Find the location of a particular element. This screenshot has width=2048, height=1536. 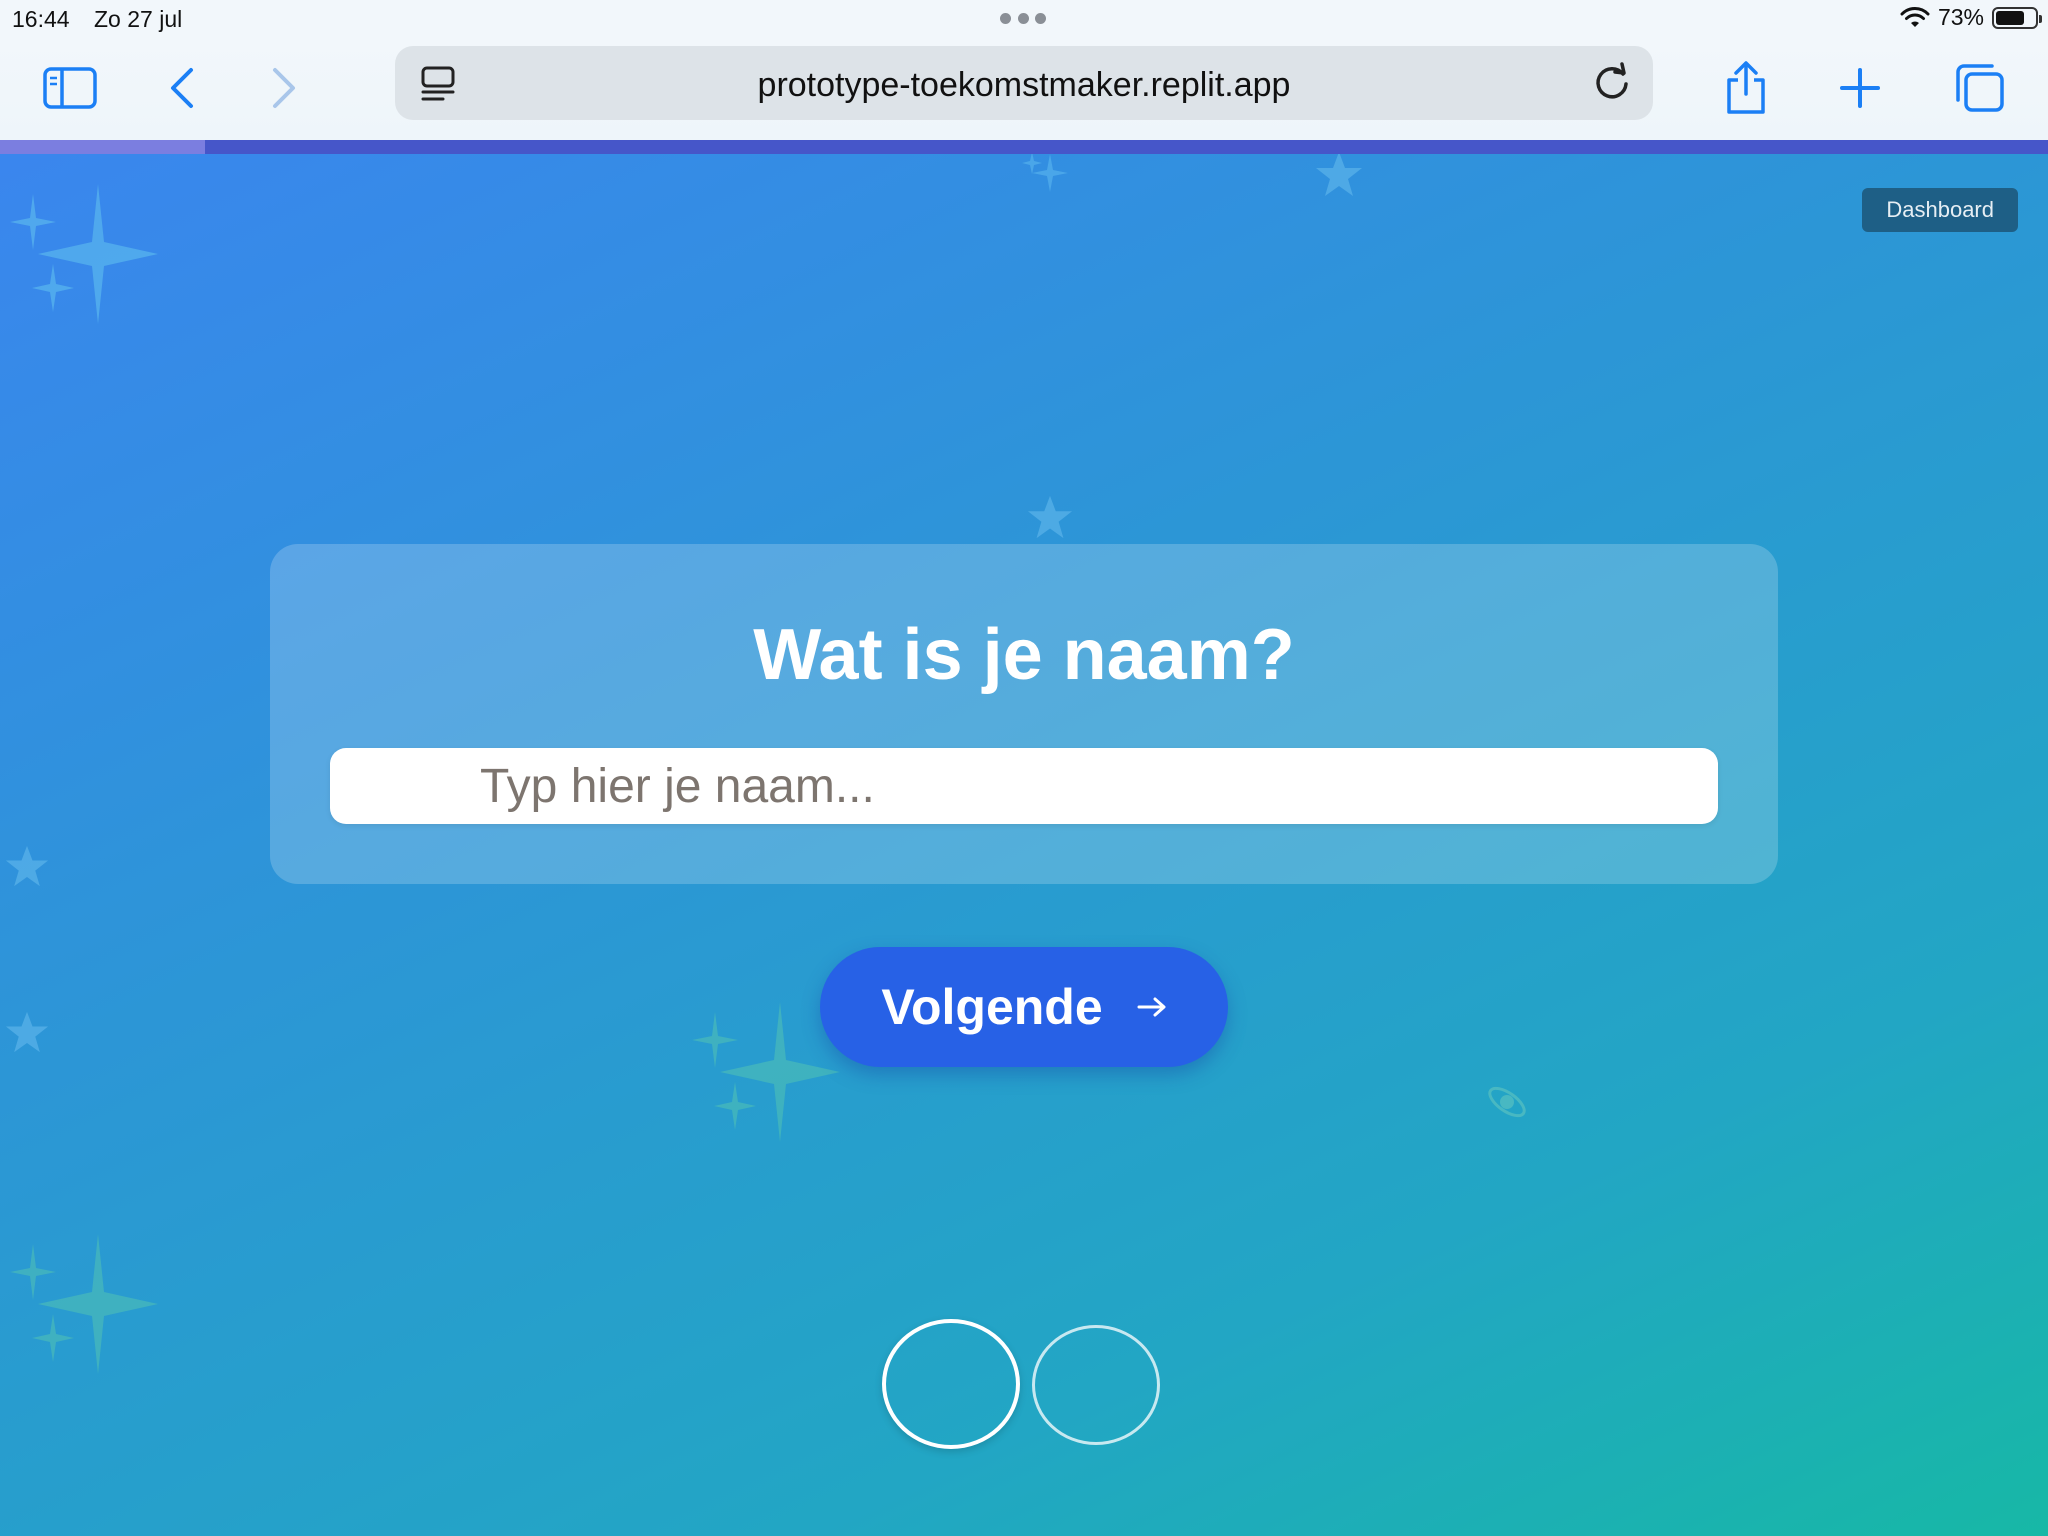

battery-percentage: 73% is located at coordinates (1960, 17).